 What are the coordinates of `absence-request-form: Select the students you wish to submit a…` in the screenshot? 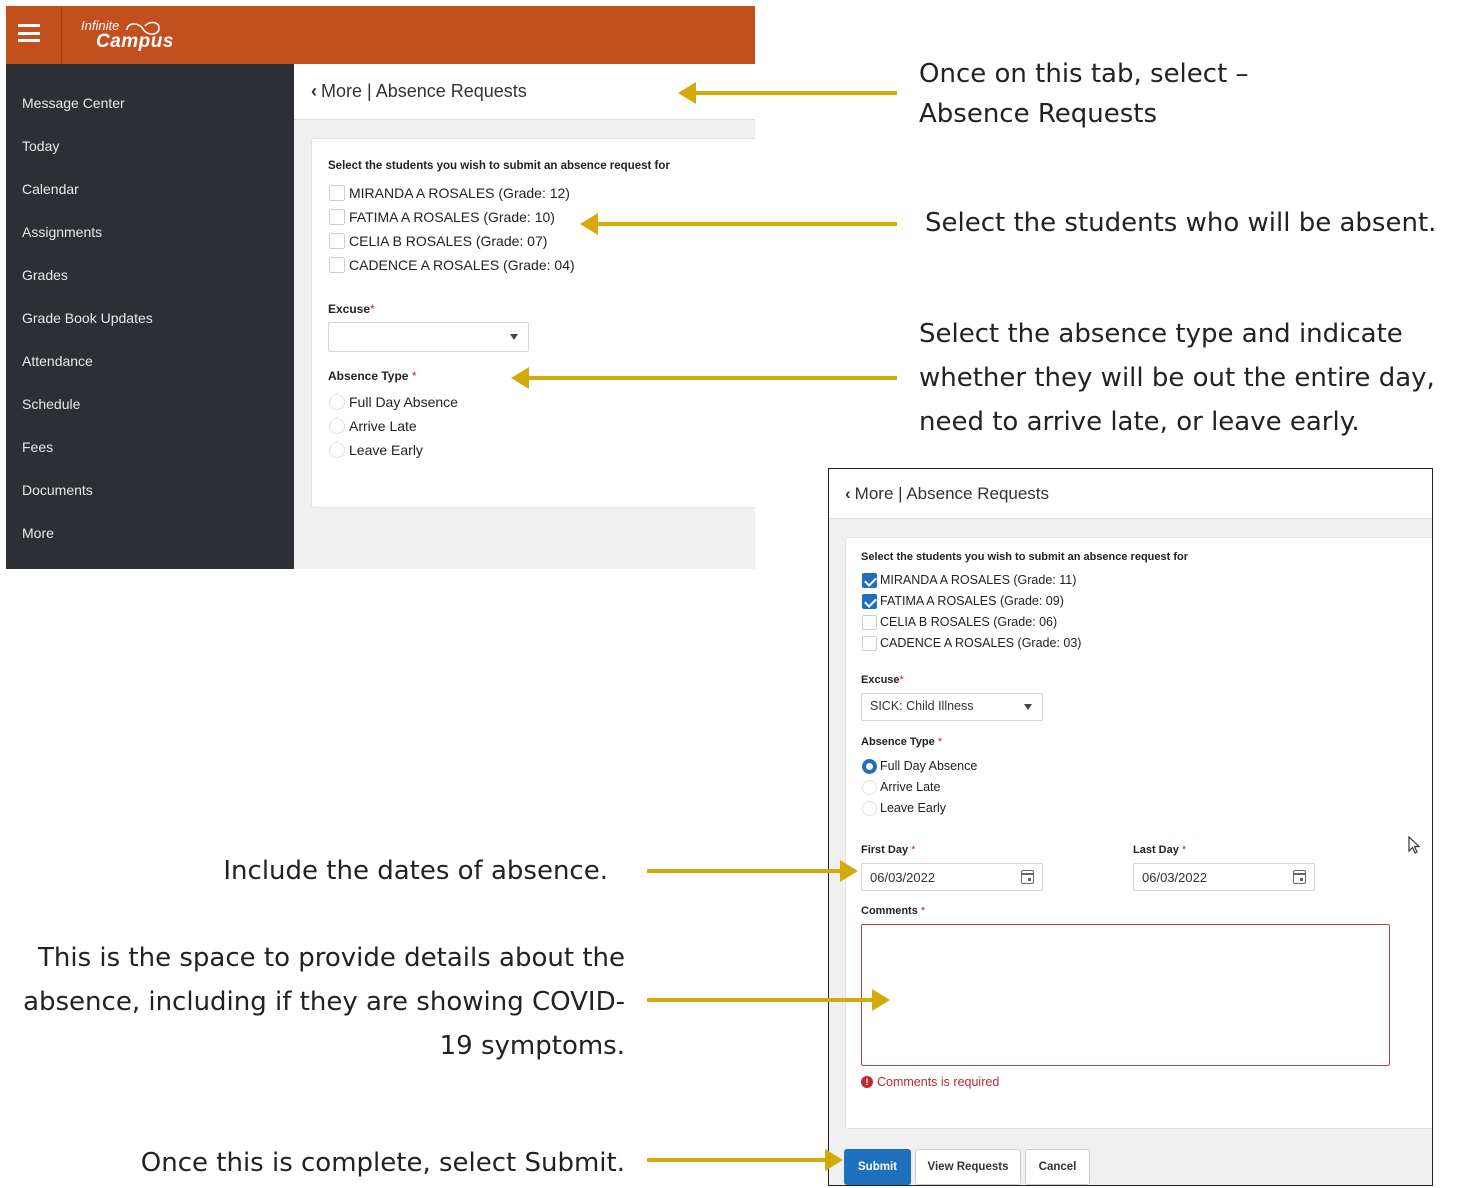 It's located at (533, 323).